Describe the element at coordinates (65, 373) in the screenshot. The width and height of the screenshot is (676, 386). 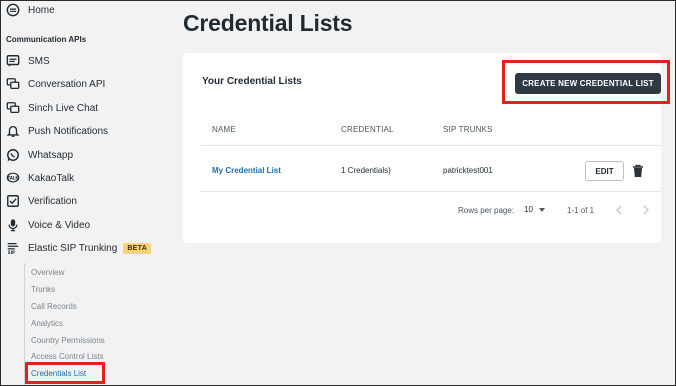
I see `highlight-box-credentials-list` at that location.